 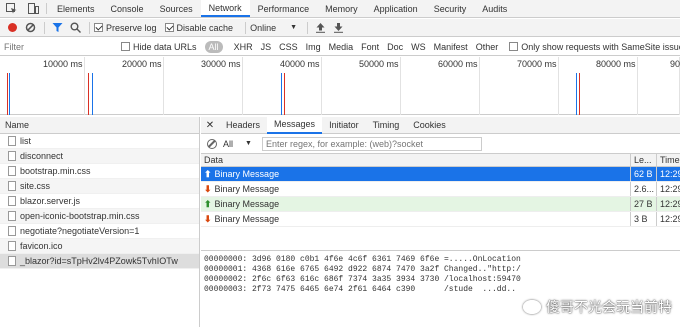 What do you see at coordinates (371, 143) in the screenshot?
I see `regex-filter-input` at bounding box center [371, 143].